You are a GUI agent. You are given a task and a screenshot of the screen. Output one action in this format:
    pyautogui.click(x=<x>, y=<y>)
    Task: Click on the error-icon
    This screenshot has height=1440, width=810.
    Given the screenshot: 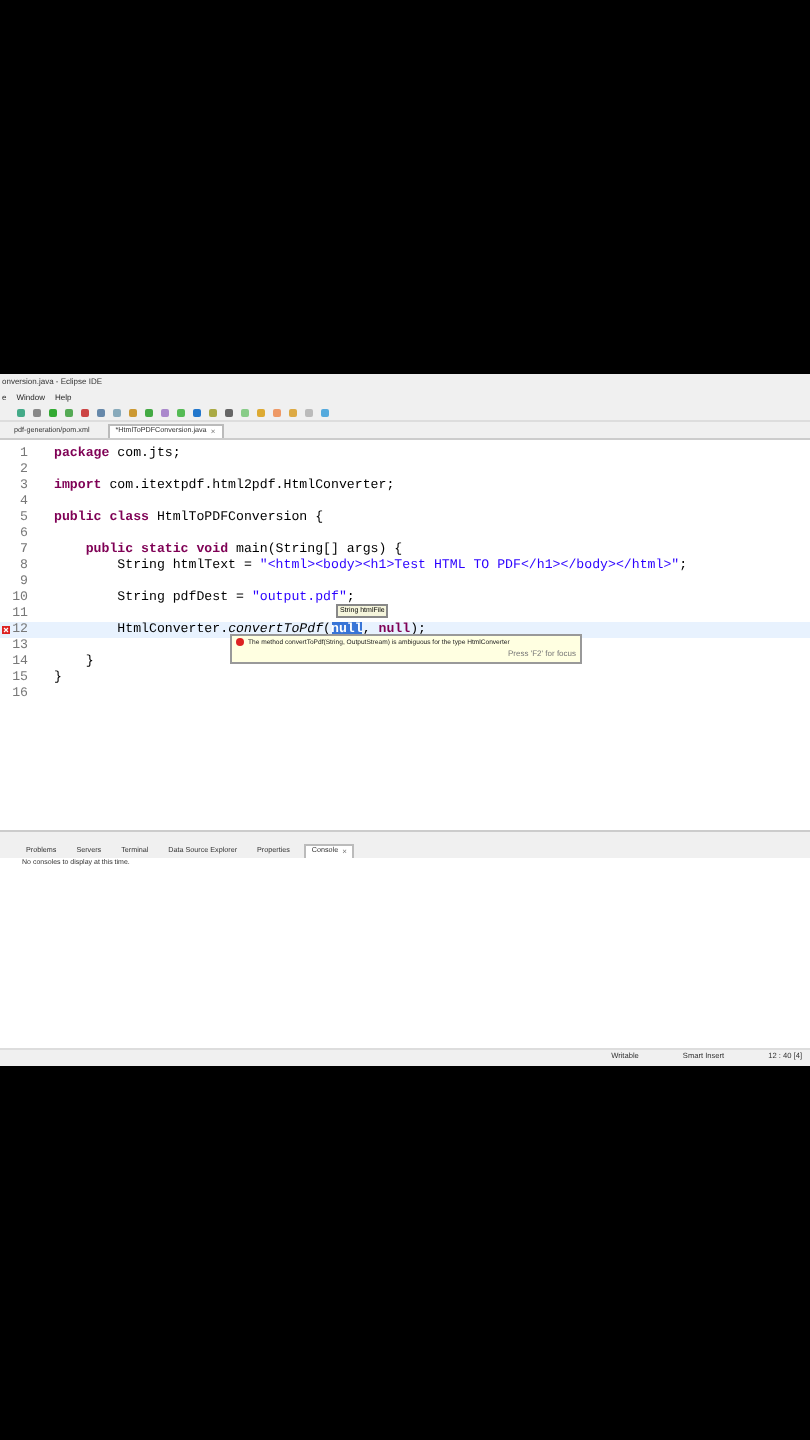 What is the action you would take?
    pyautogui.click(x=240, y=642)
    